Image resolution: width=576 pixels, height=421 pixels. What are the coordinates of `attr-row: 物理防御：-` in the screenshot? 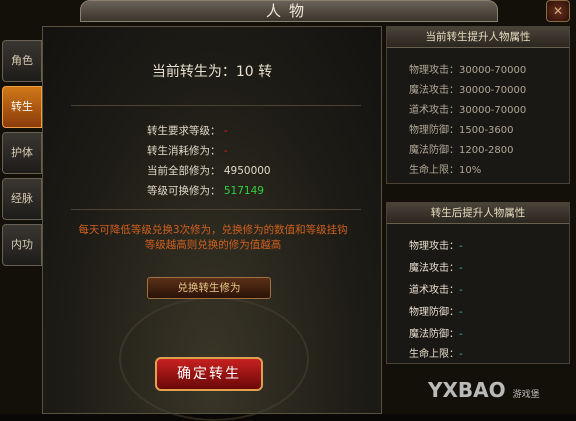 It's located at (436, 310).